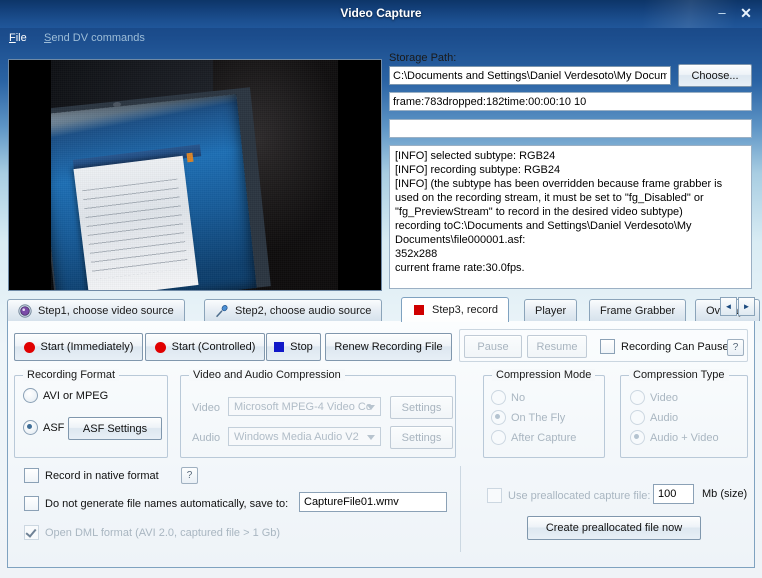  I want to click on recording-can-pause-box, so click(607, 346).